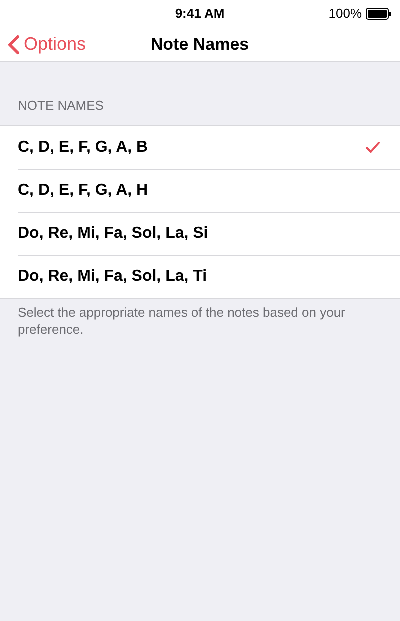  I want to click on battery-icon, so click(379, 14).